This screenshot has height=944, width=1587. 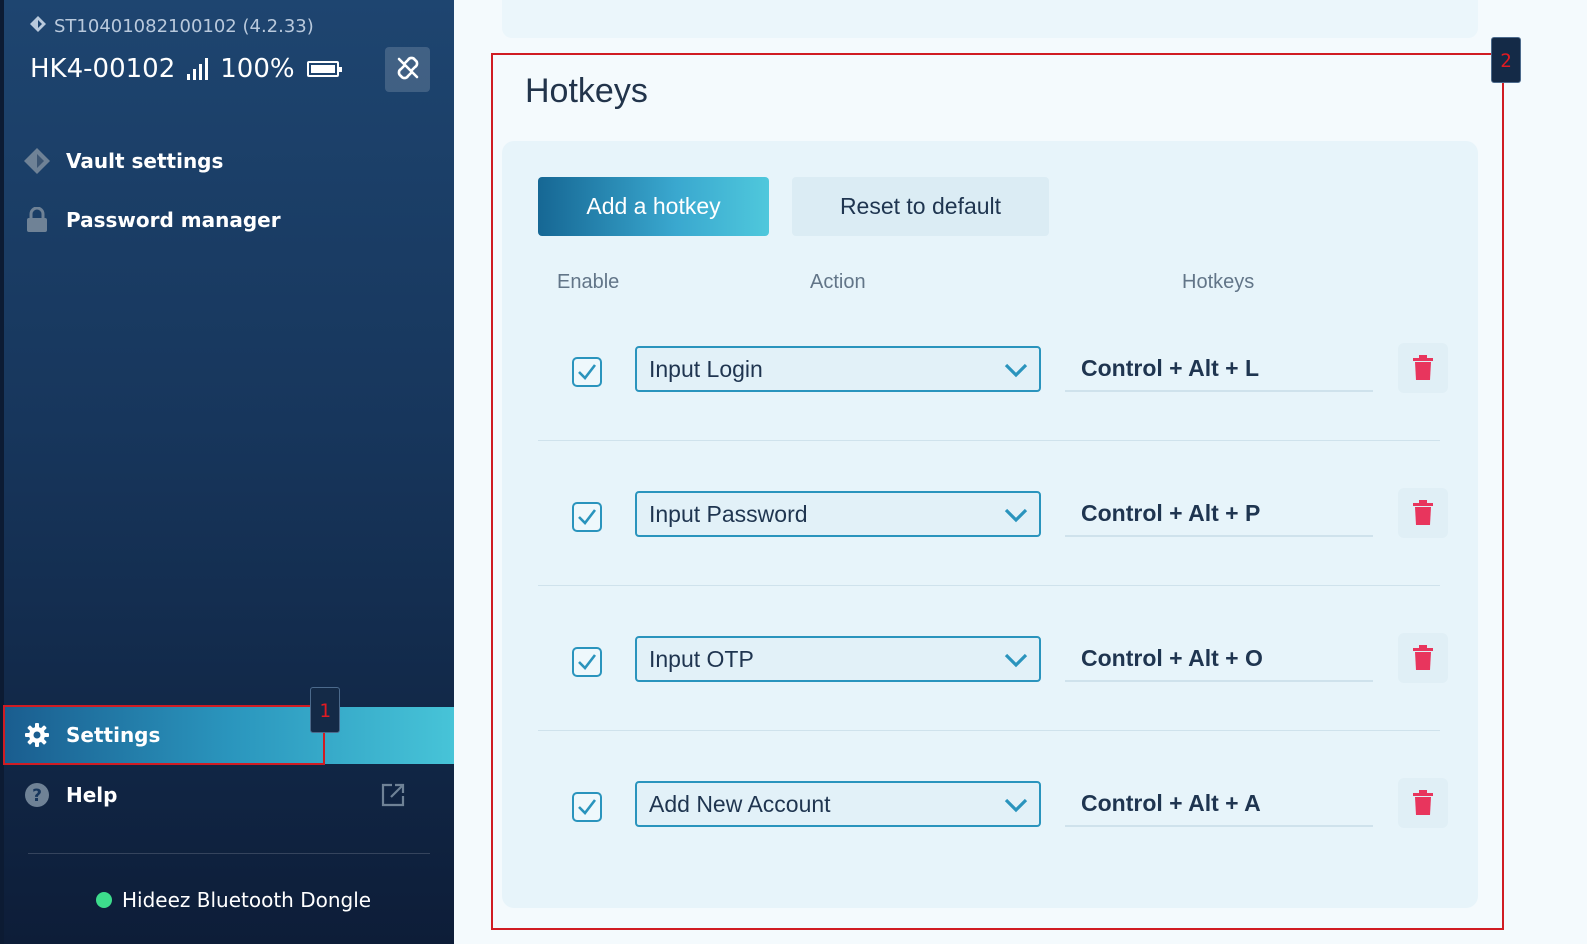 I want to click on disconnect-button, so click(x=407, y=69).